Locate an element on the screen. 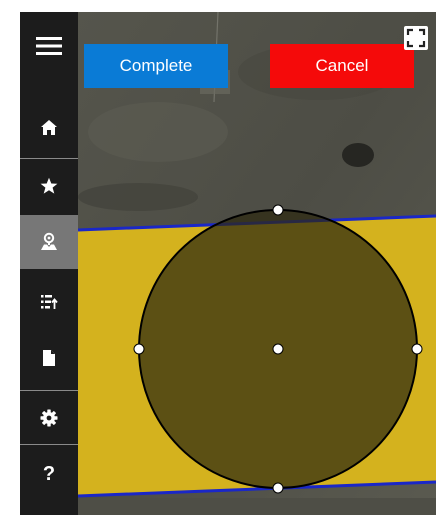 The image size is (436, 515). sidebar: ? is located at coordinates (49, 263).